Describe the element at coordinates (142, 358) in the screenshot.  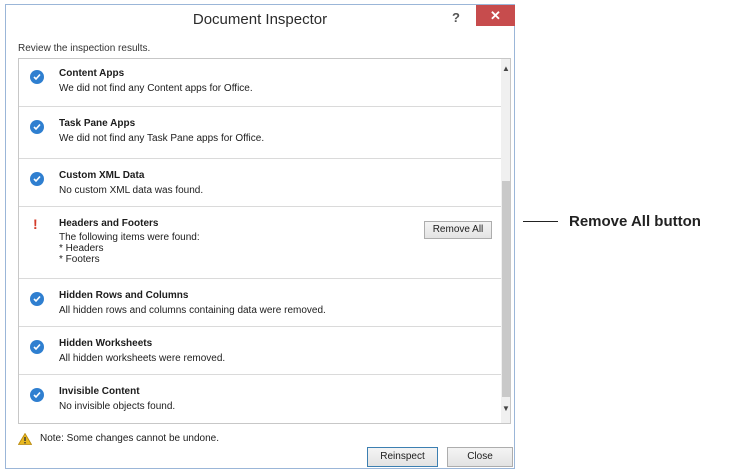
I see `result-description: All hidden worksheets were removed.` at that location.